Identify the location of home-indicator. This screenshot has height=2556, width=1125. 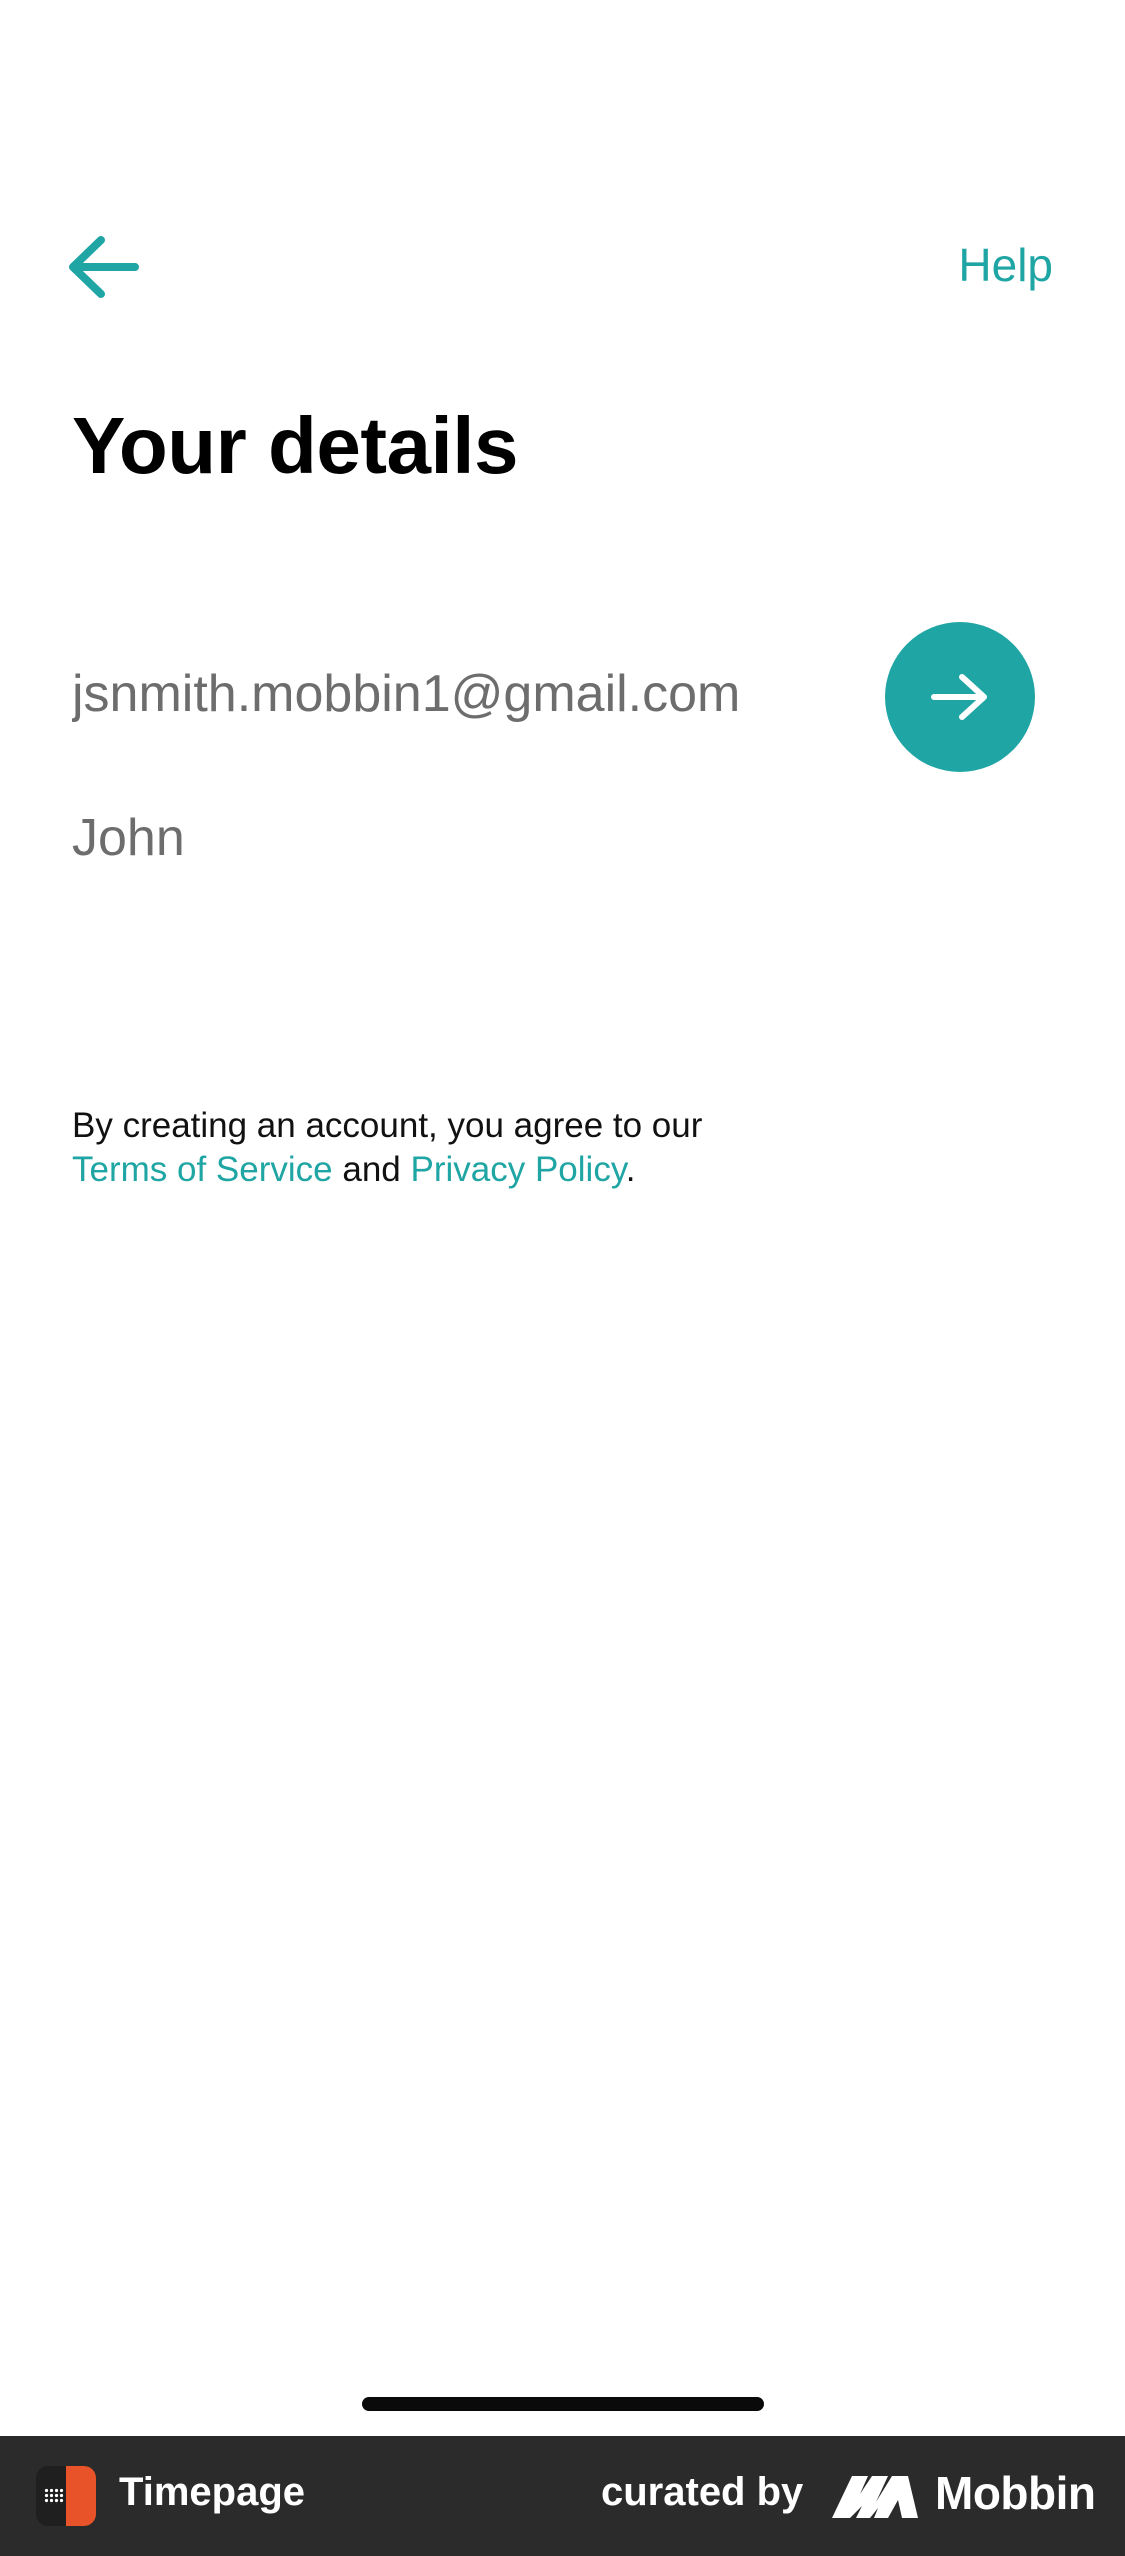
(563, 2404).